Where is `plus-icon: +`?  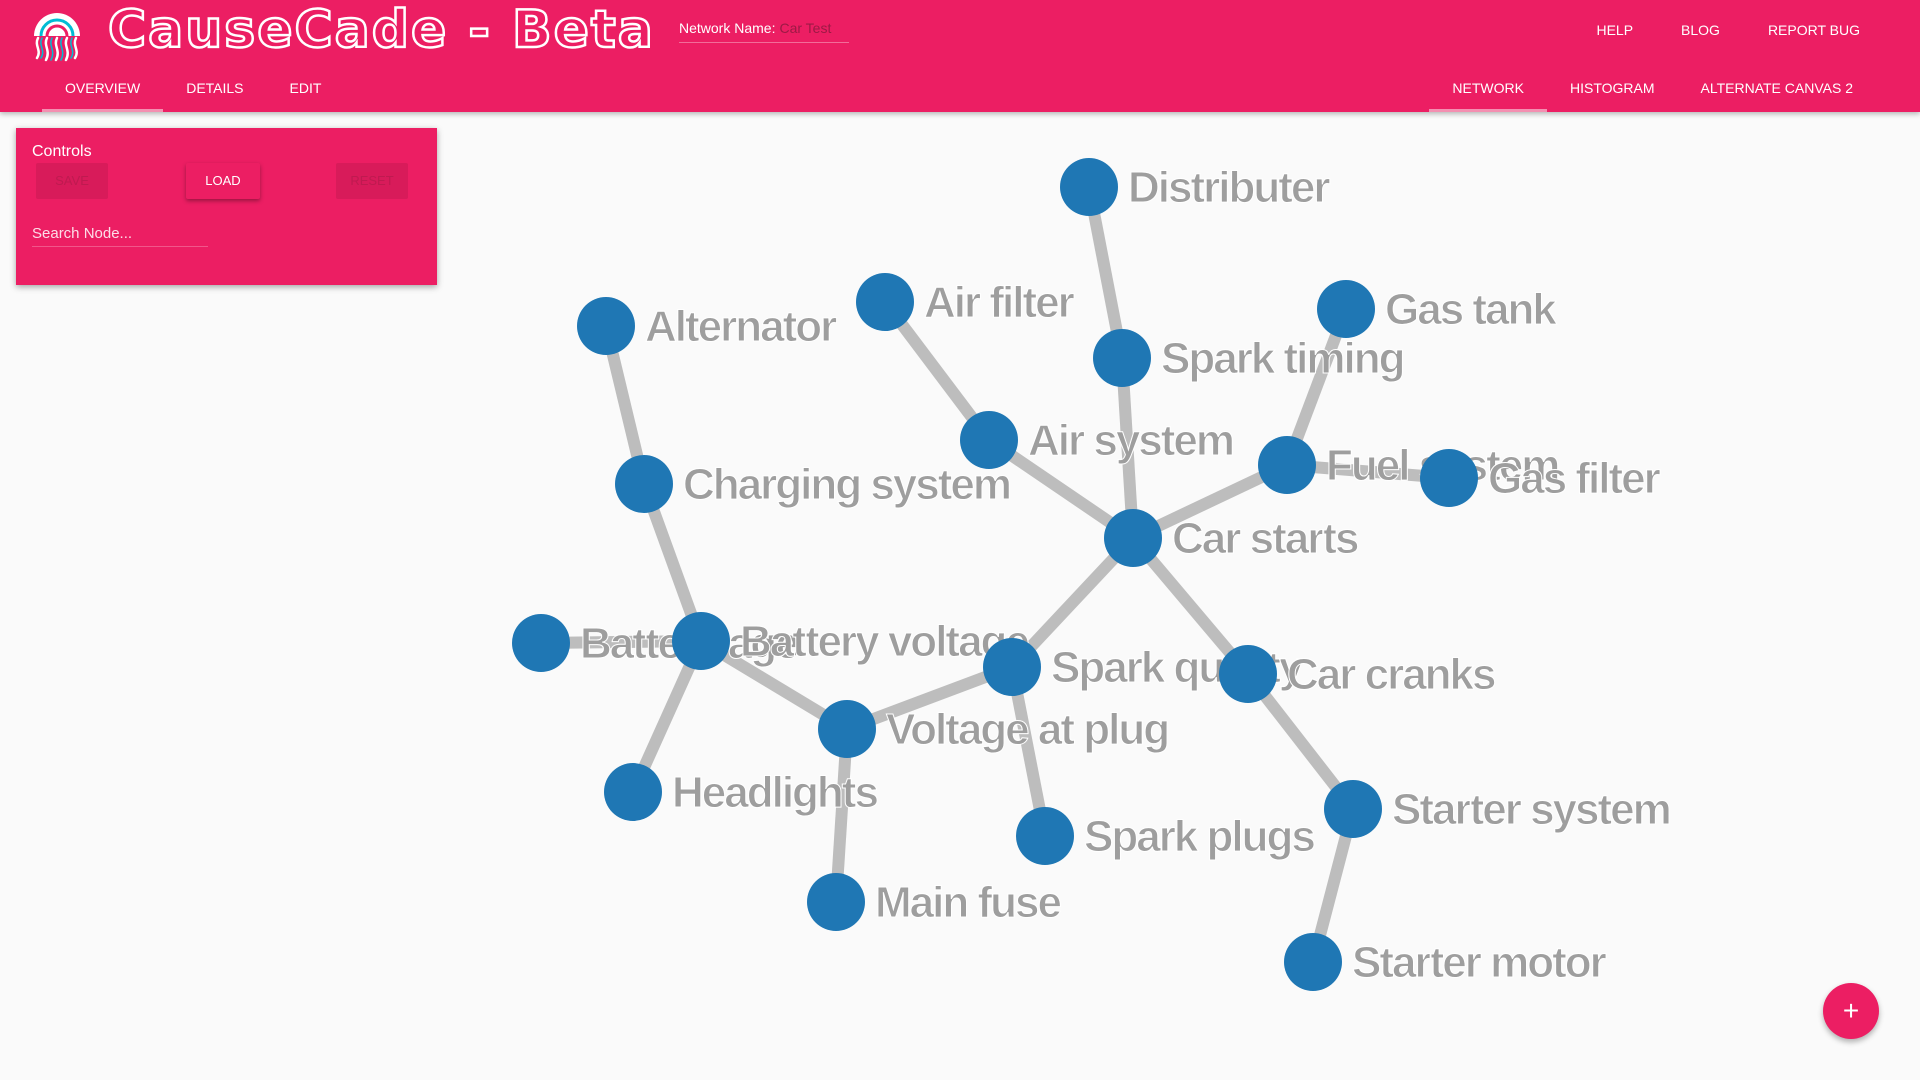
plus-icon: + is located at coordinates (1851, 1010).